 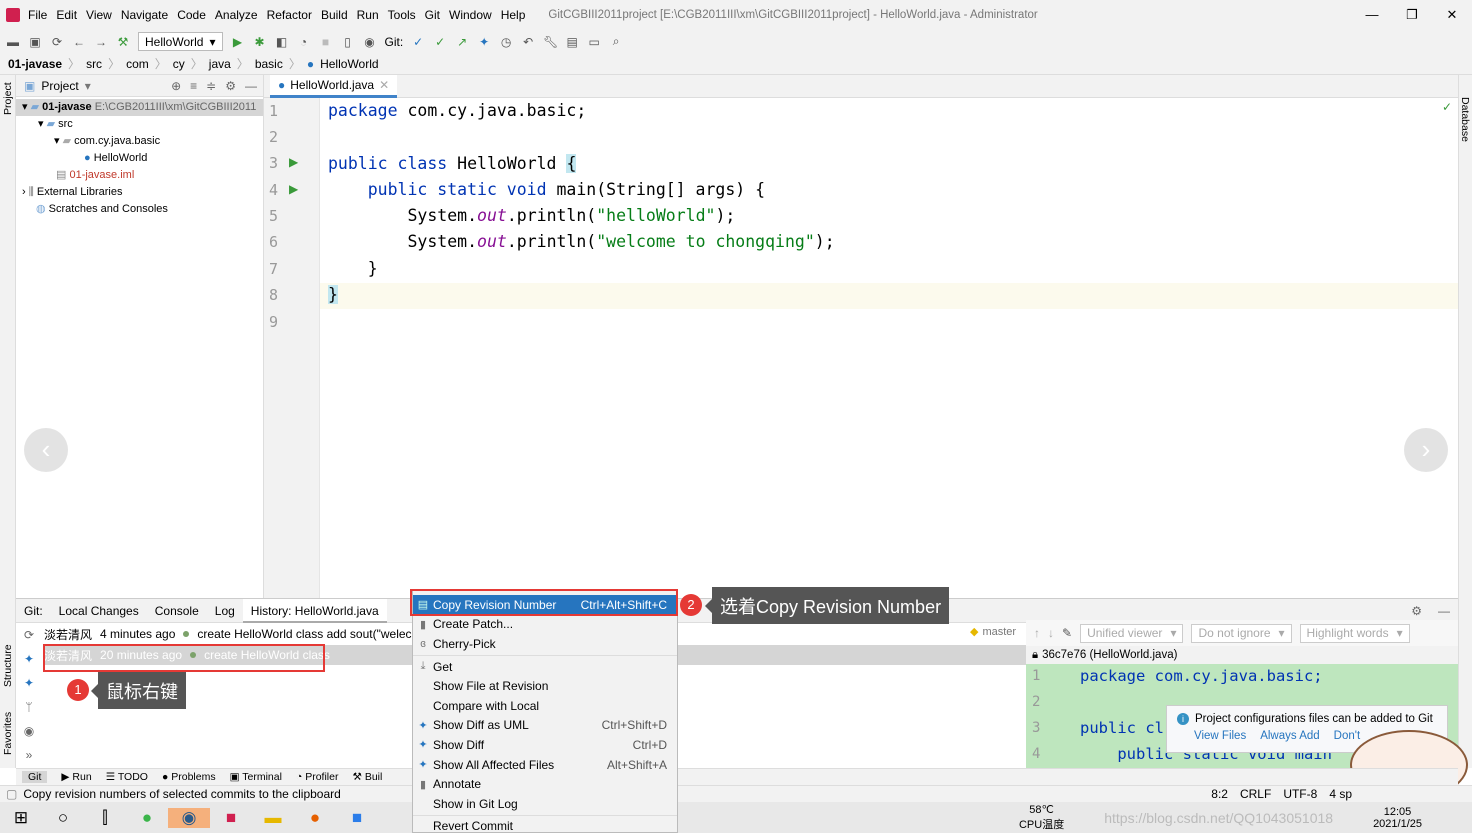 I want to click on project-tool-button: Project, so click(x=8, y=98).